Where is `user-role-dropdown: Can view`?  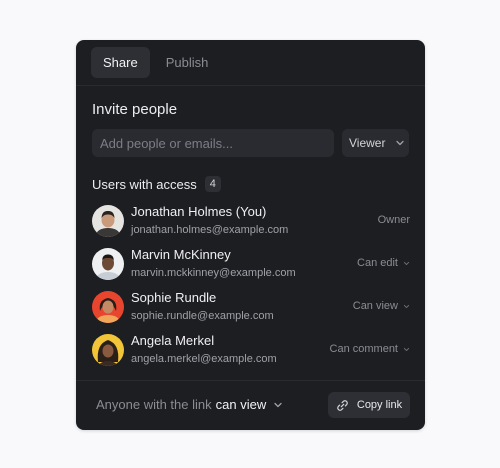 user-role-dropdown: Can view is located at coordinates (381, 306).